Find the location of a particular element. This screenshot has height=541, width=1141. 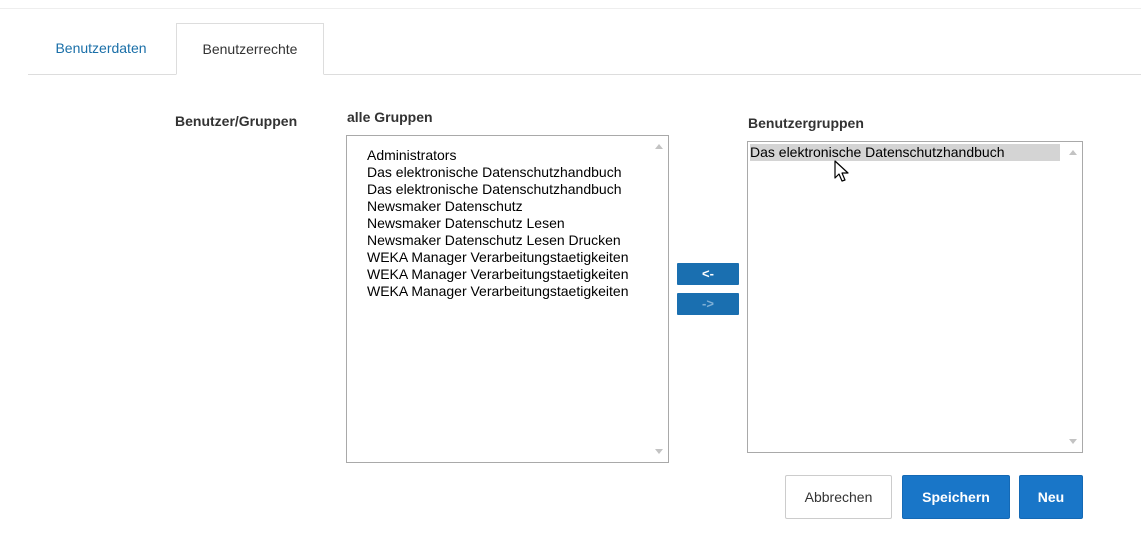

mouse-pointer-icon is located at coordinates (841, 171).